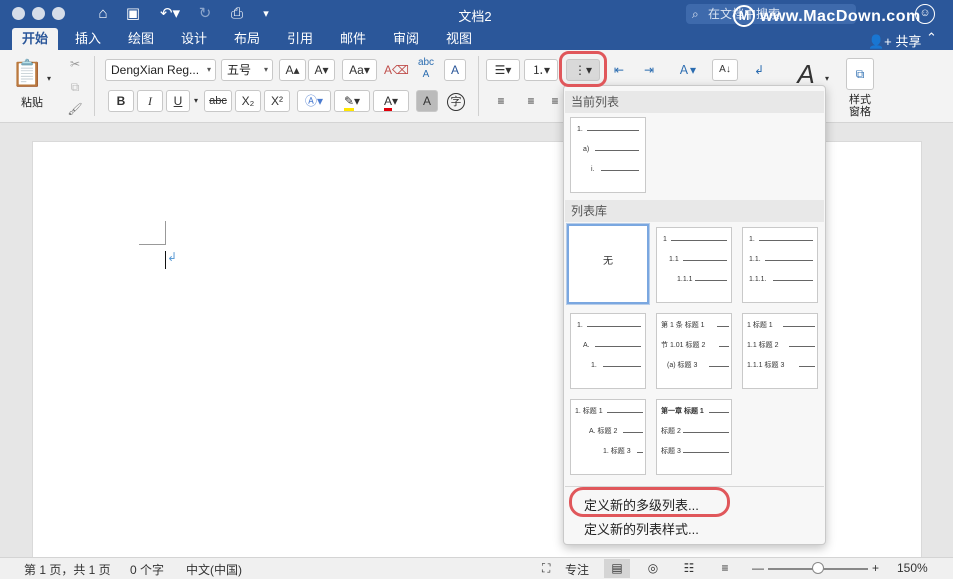 This screenshot has width=953, height=579. What do you see at coordinates (912, 568) in the screenshot?
I see `zoom-level: 150%` at bounding box center [912, 568].